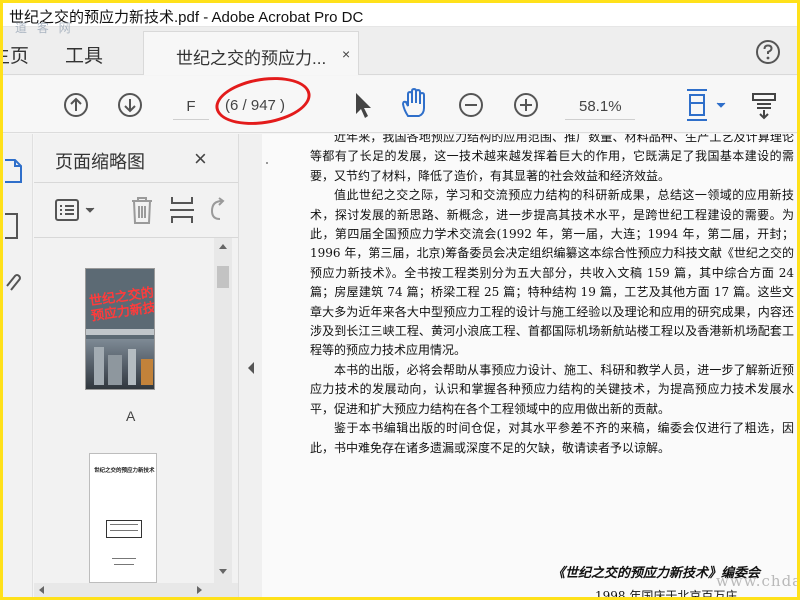 The height and width of the screenshot is (600, 800). I want to click on collapse-panel-icon, so click(251, 368).